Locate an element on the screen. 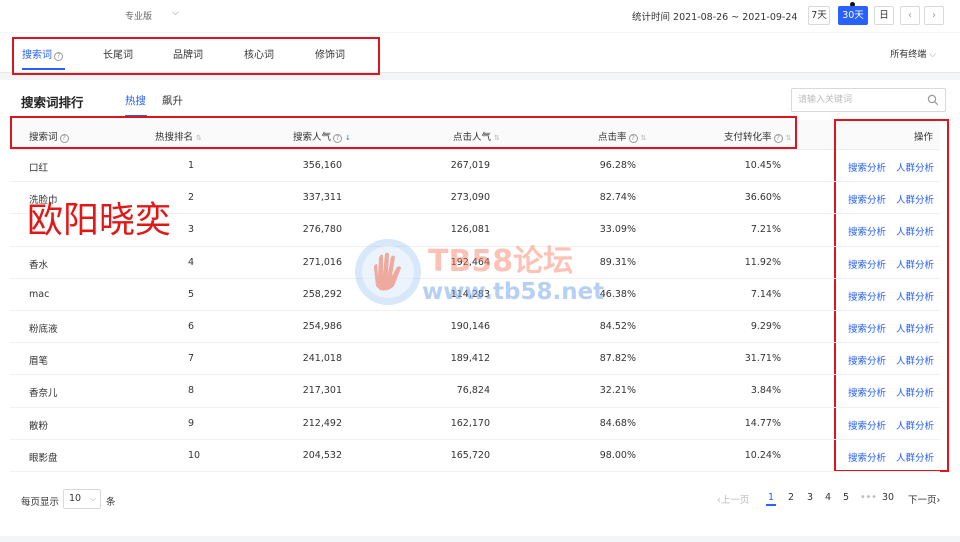  prev-page-label: 上一页 is located at coordinates (735, 500).